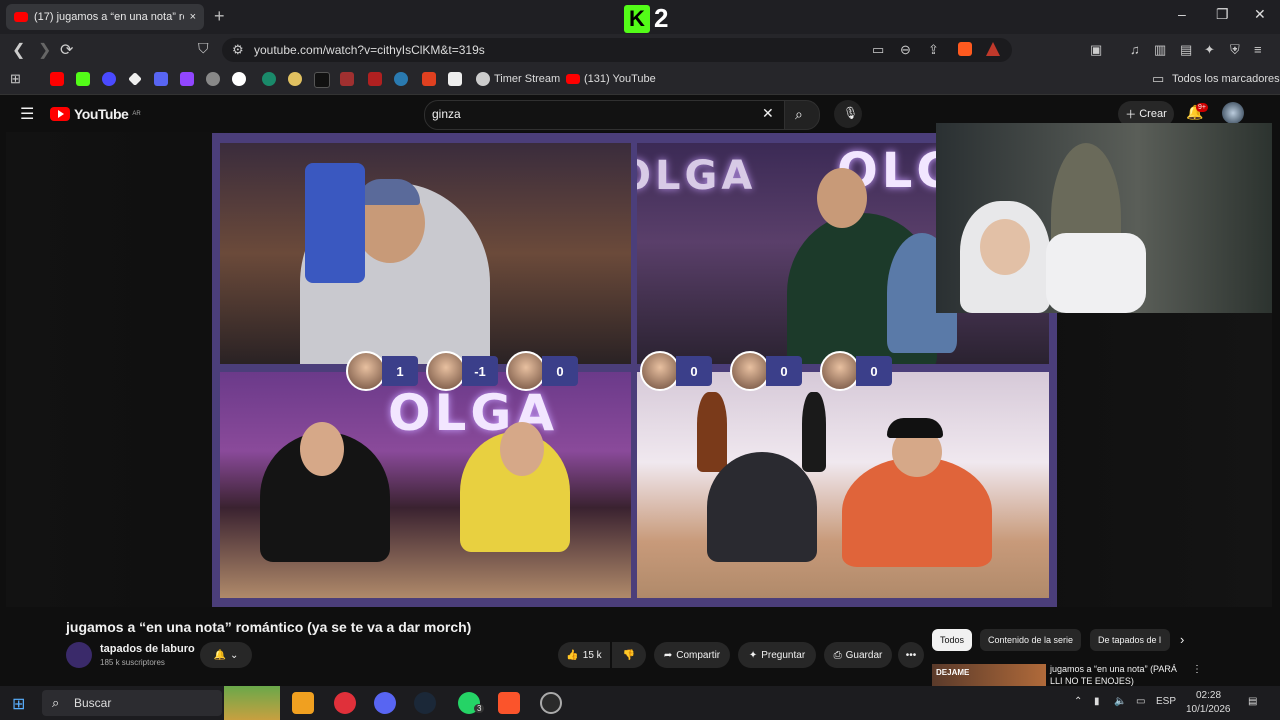  I want to click on bookmark-youtube-icon, so click(57, 79).